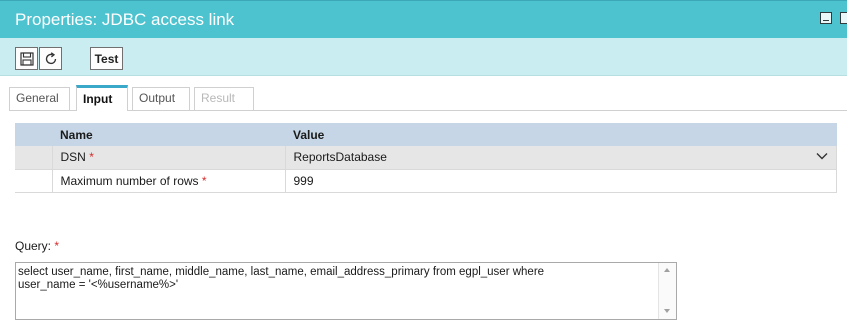 The height and width of the screenshot is (335, 847). I want to click on refresh-button, so click(50, 58).